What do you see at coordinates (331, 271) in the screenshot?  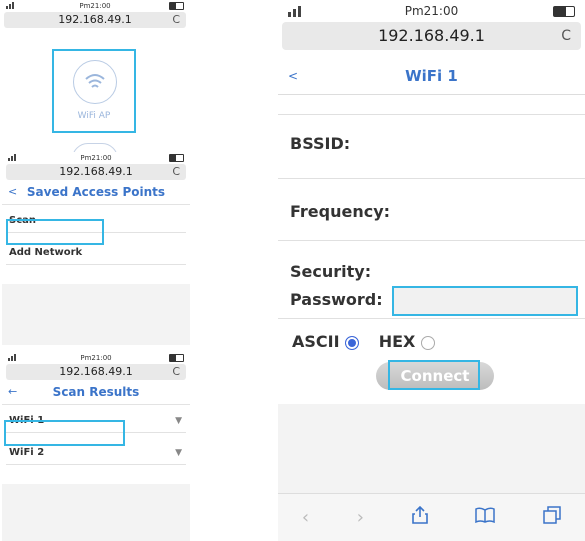 I see `security-label: Security:` at bounding box center [331, 271].